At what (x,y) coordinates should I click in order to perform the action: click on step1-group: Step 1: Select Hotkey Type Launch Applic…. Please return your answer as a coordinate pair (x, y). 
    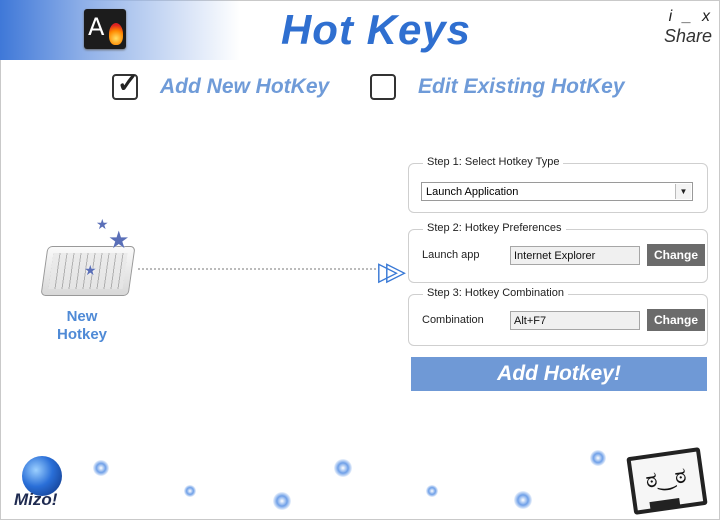
    Looking at the image, I should click on (558, 184).